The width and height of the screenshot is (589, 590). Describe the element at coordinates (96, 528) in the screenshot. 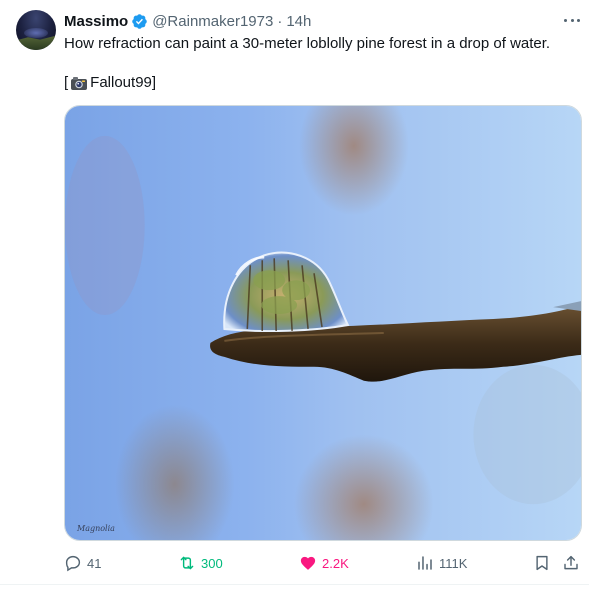

I see `photo-watermark: Magnolia` at that location.